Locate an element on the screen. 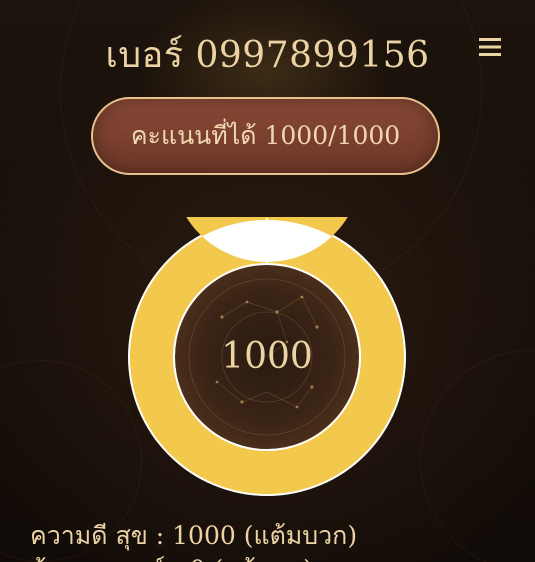  hamburger-menu-icon is located at coordinates (490, 47).